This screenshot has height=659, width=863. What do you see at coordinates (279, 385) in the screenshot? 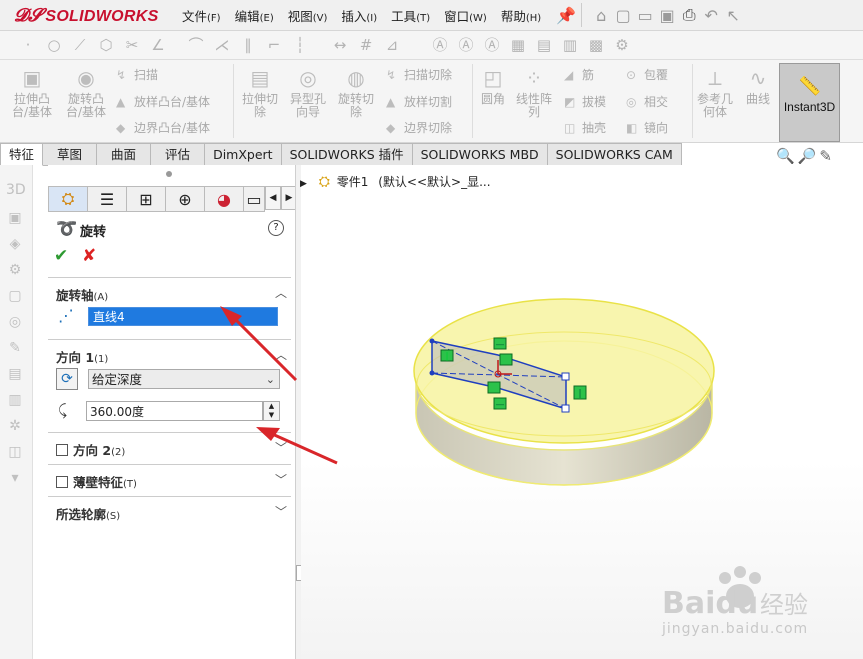
I see `annotation-arrows` at bounding box center [279, 385].